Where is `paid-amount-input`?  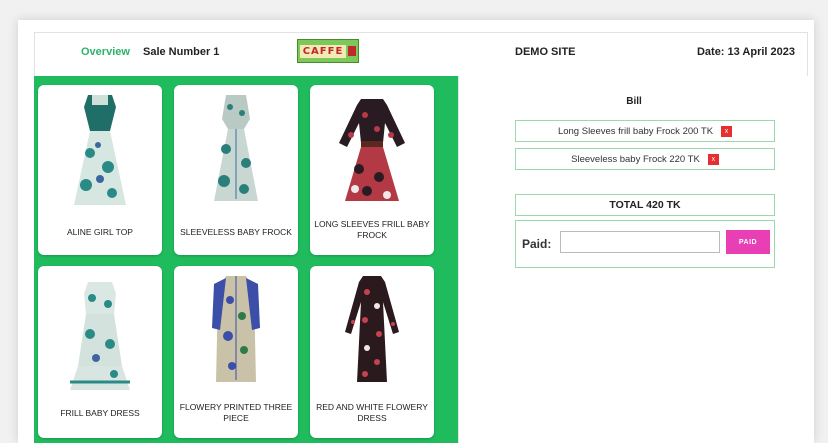 paid-amount-input is located at coordinates (640, 242).